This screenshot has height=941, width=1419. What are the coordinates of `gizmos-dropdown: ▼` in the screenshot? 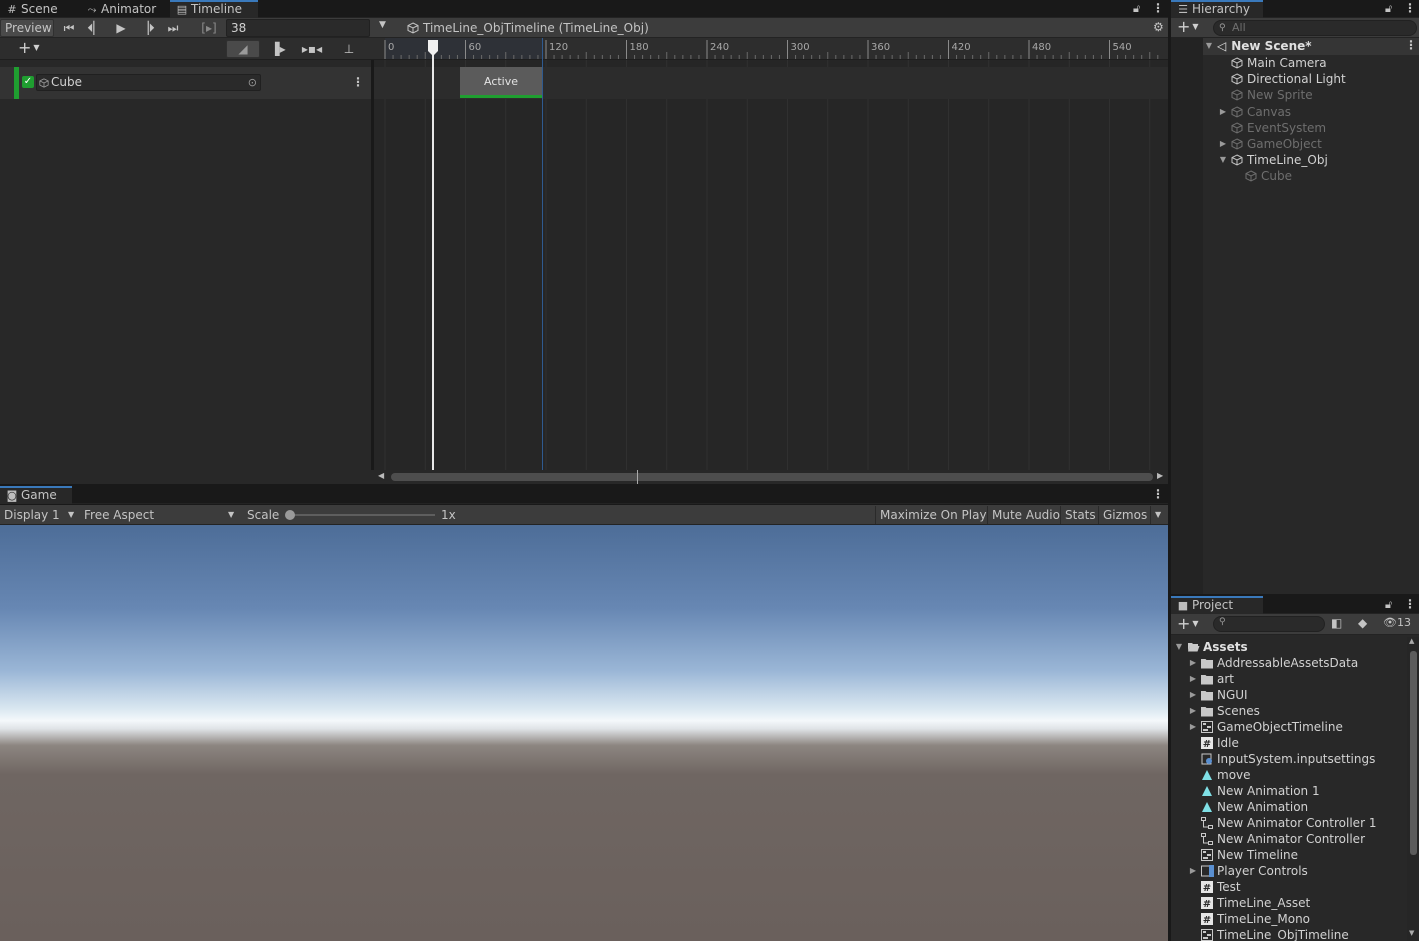 It's located at (1157, 515).